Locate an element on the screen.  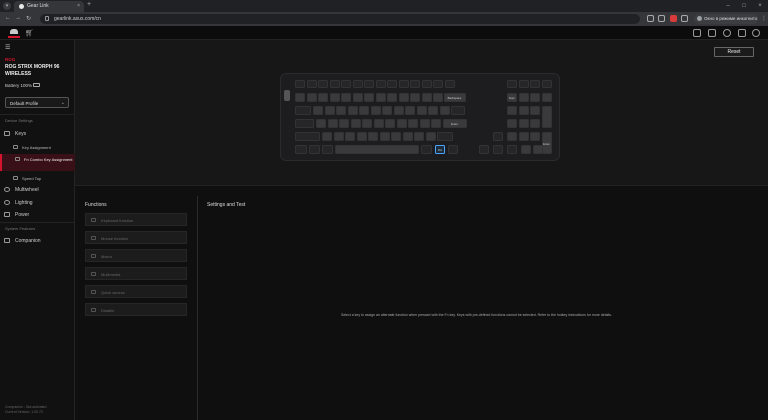
sidebar-item-speed-tap: Speed Tap is located at coordinates (37, 178).